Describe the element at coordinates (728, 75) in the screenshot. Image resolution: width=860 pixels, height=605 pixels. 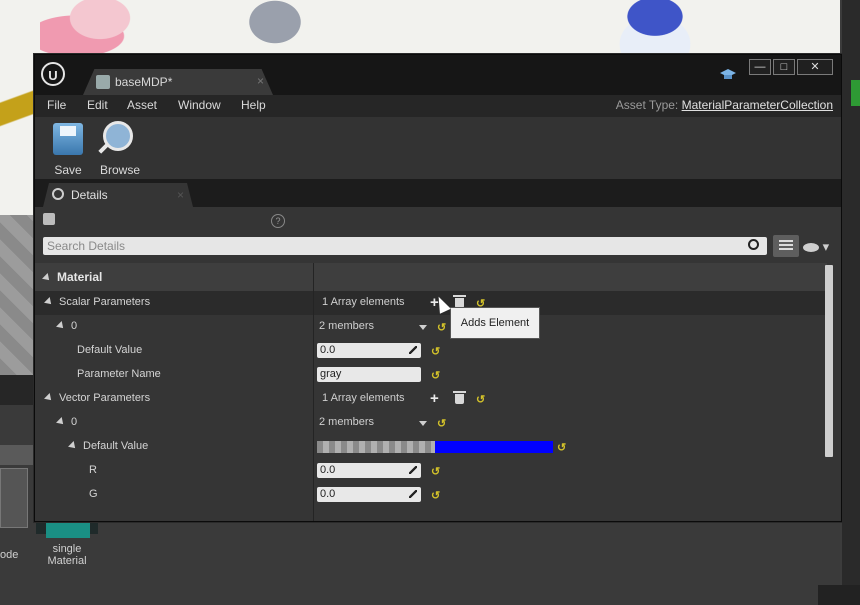
I see `mortarboard-icon` at that location.